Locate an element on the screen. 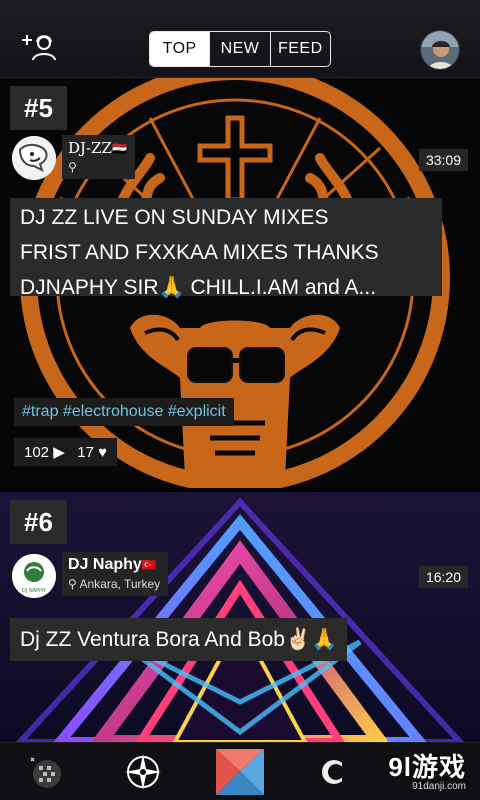 This screenshot has height=800, width=480. dj-info: DJ Naphy🇹🇷 ⚲ Ankara, Turkey is located at coordinates (115, 574).